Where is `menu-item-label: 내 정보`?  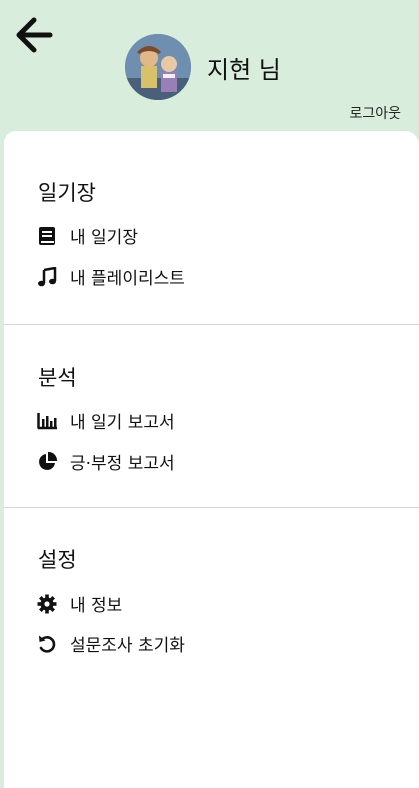 menu-item-label: 내 정보 is located at coordinates (96, 606).